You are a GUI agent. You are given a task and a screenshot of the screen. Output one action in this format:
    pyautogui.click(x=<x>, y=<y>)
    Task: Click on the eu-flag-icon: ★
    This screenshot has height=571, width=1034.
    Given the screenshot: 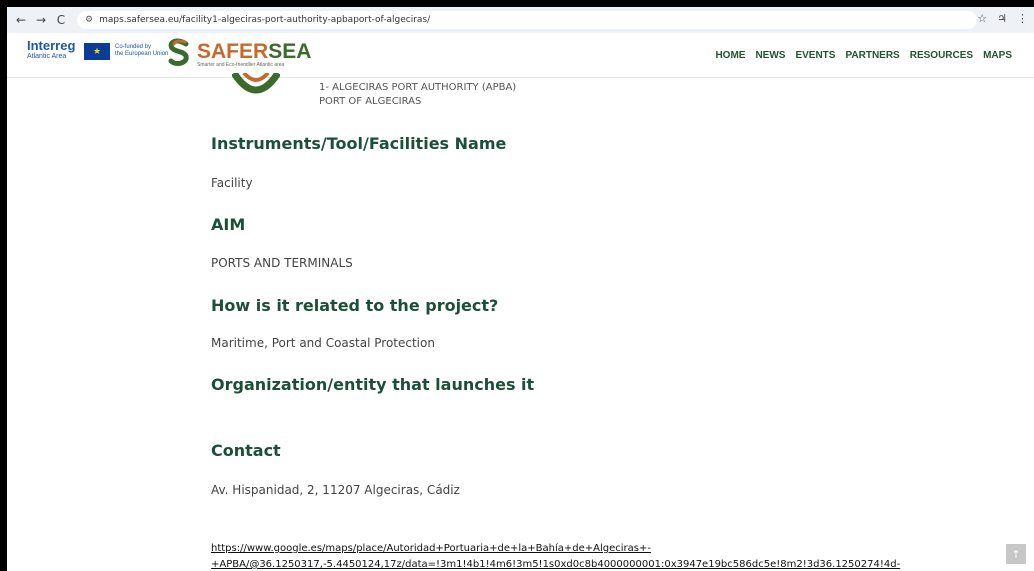 What is the action you would take?
    pyautogui.click(x=97, y=51)
    